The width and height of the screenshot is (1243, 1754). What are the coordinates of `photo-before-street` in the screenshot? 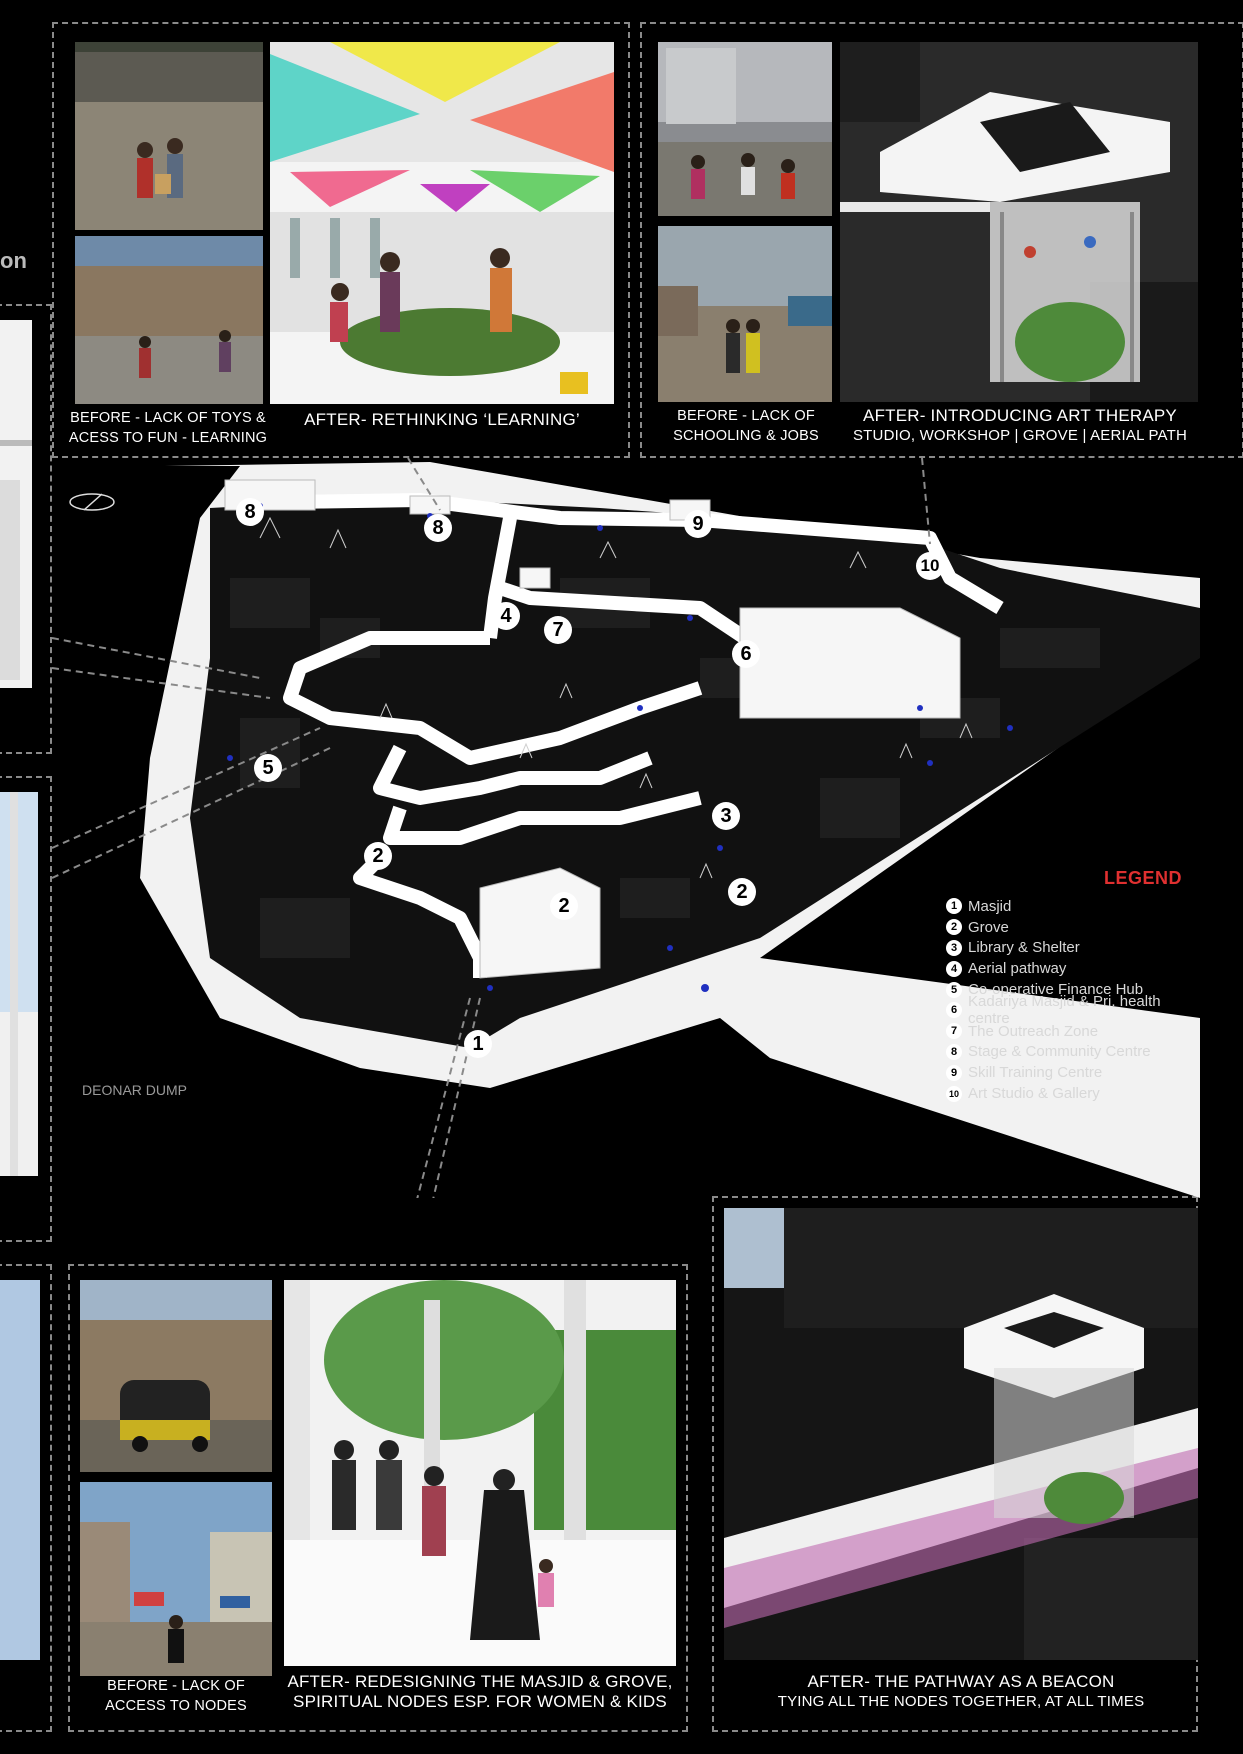 It's located at (745, 314).